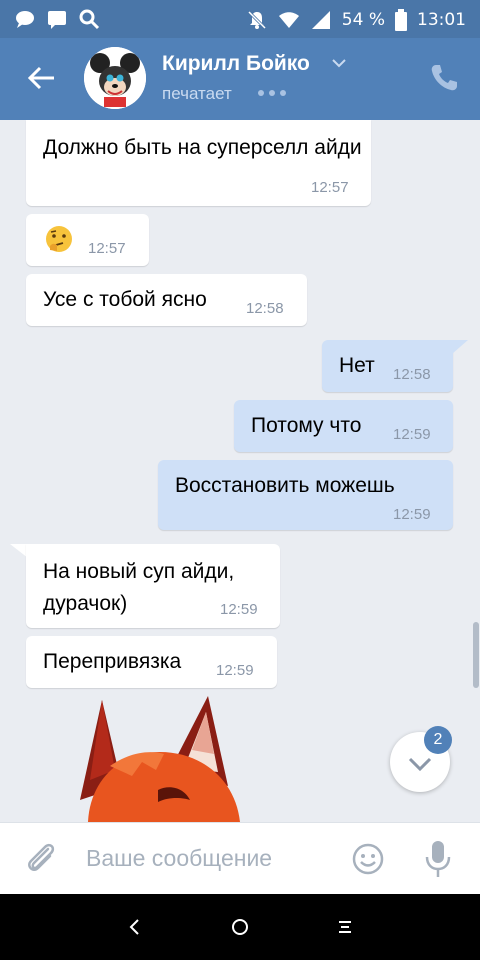  What do you see at coordinates (256, 20) in the screenshot?
I see `mute-icon` at bounding box center [256, 20].